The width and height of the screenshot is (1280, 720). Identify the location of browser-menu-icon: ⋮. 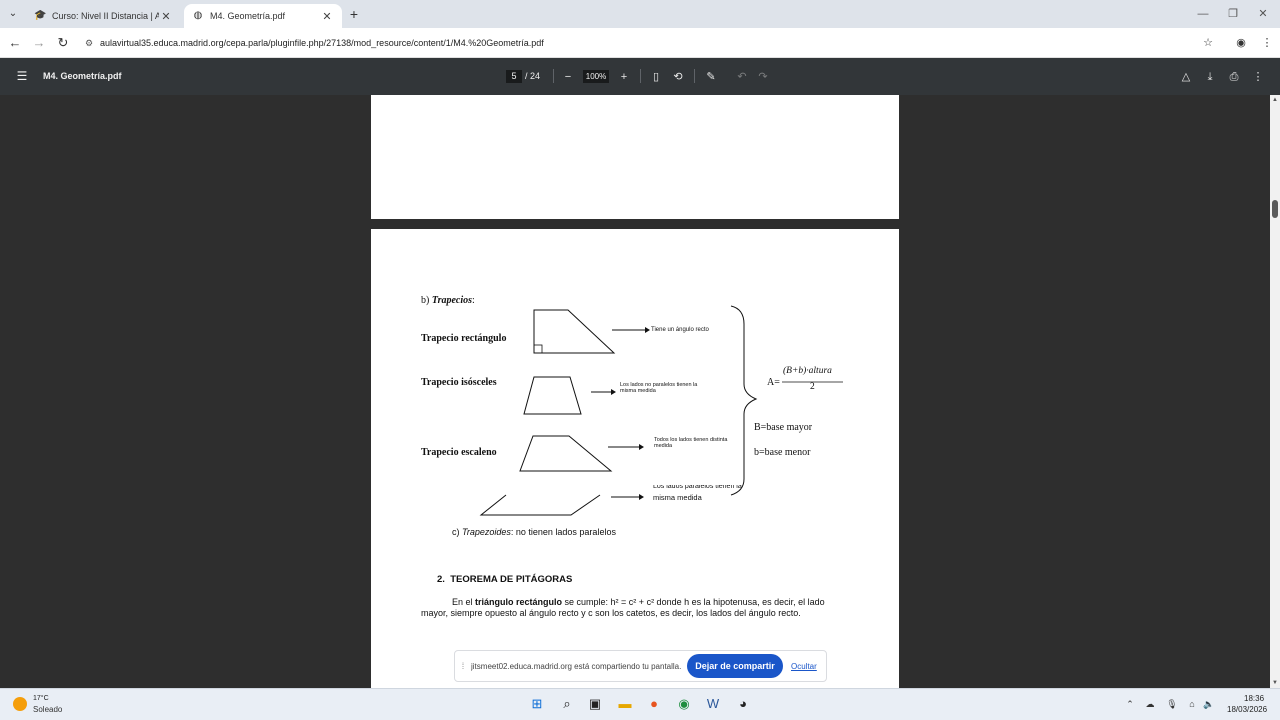
(1267, 43).